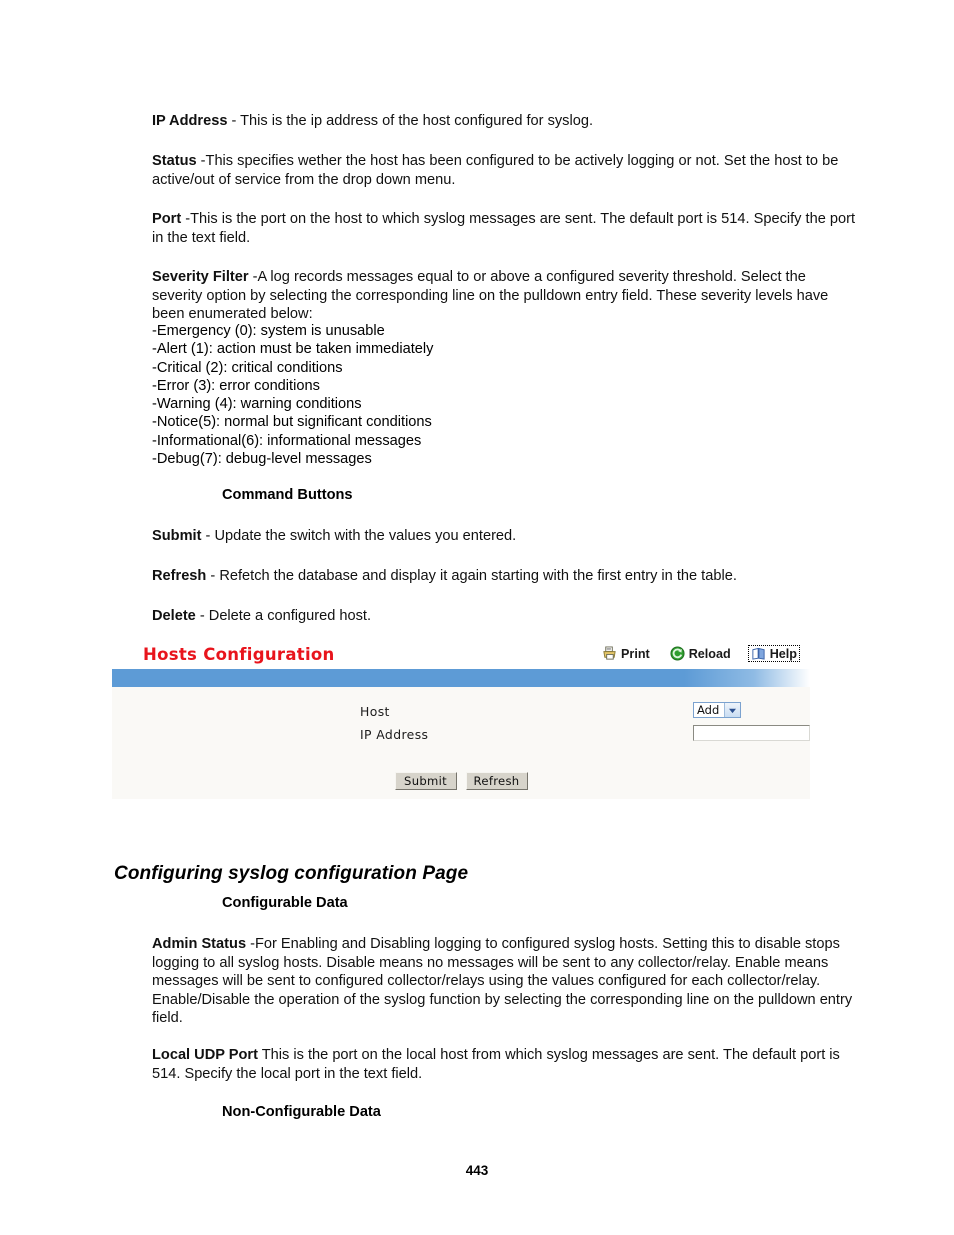 Image resolution: width=954 pixels, height=1235 pixels. What do you see at coordinates (375, 711) in the screenshot?
I see `host-label: Host` at bounding box center [375, 711].